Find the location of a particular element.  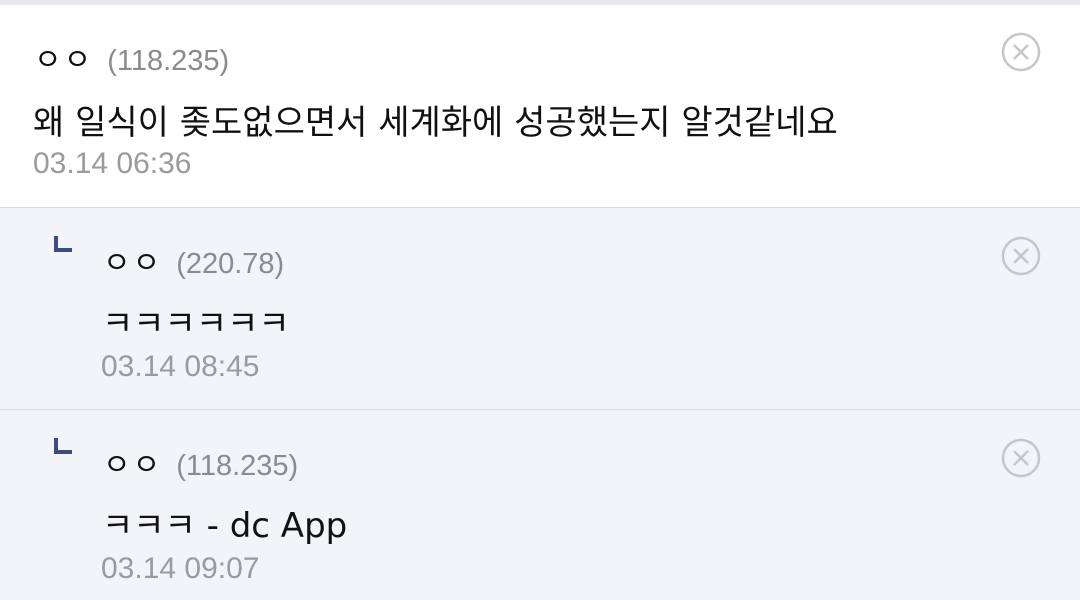

reply-timestamp: 03.14 08:45 is located at coordinates (180, 366).